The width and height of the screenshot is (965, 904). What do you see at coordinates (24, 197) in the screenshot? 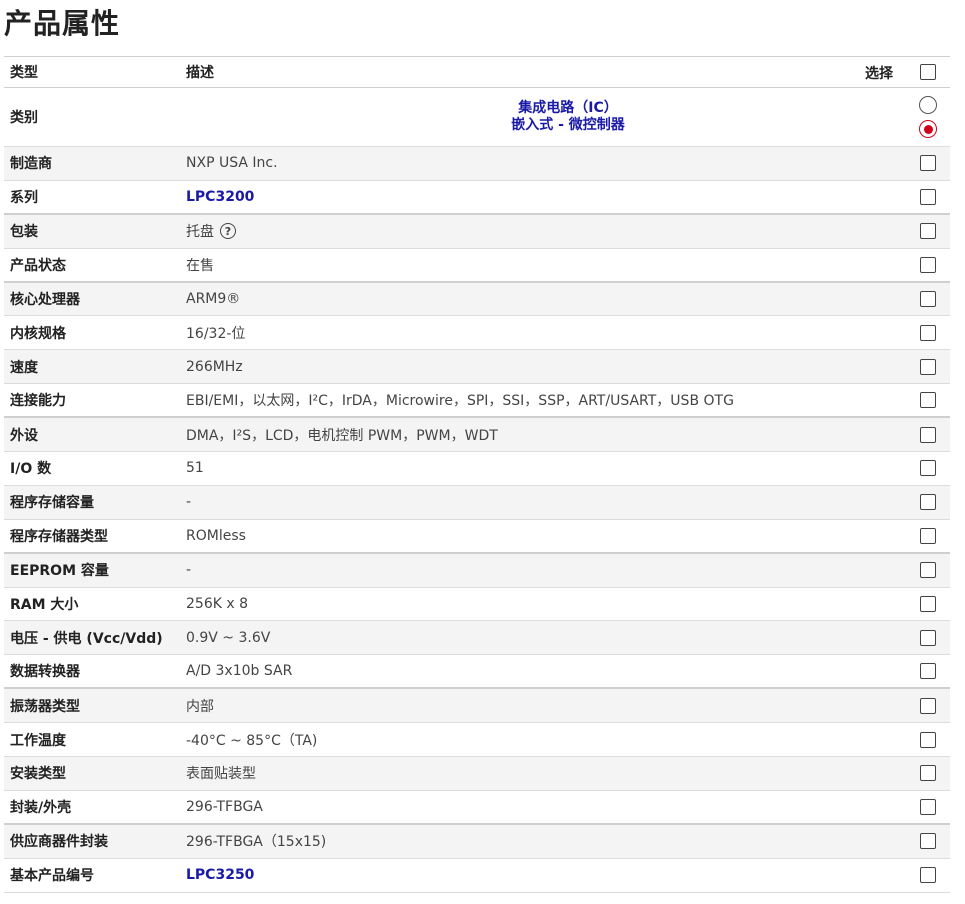
I see `row-type: 系列` at bounding box center [24, 197].